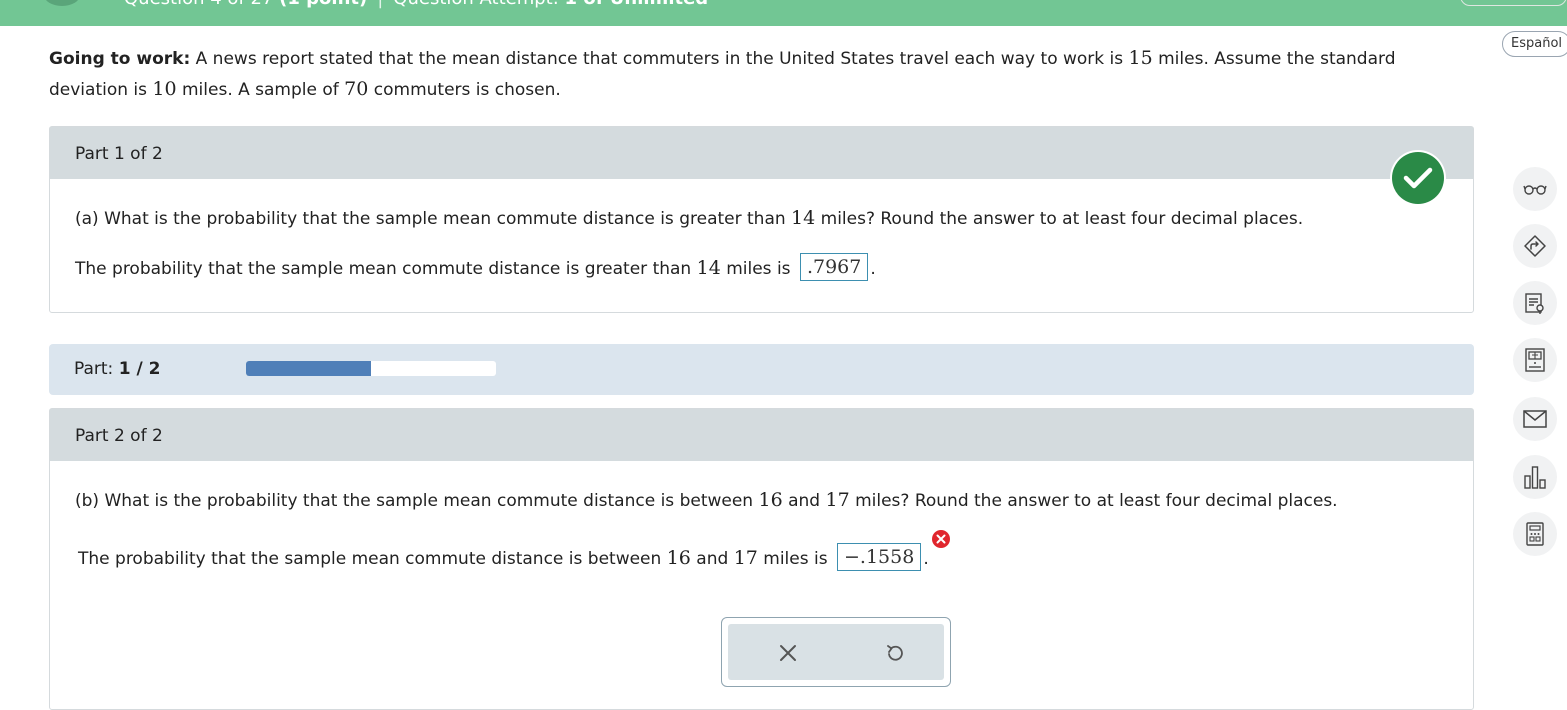 This screenshot has height=710, width=1567. What do you see at coordinates (837, 500) in the screenshot?
I see `question-number: 17` at bounding box center [837, 500].